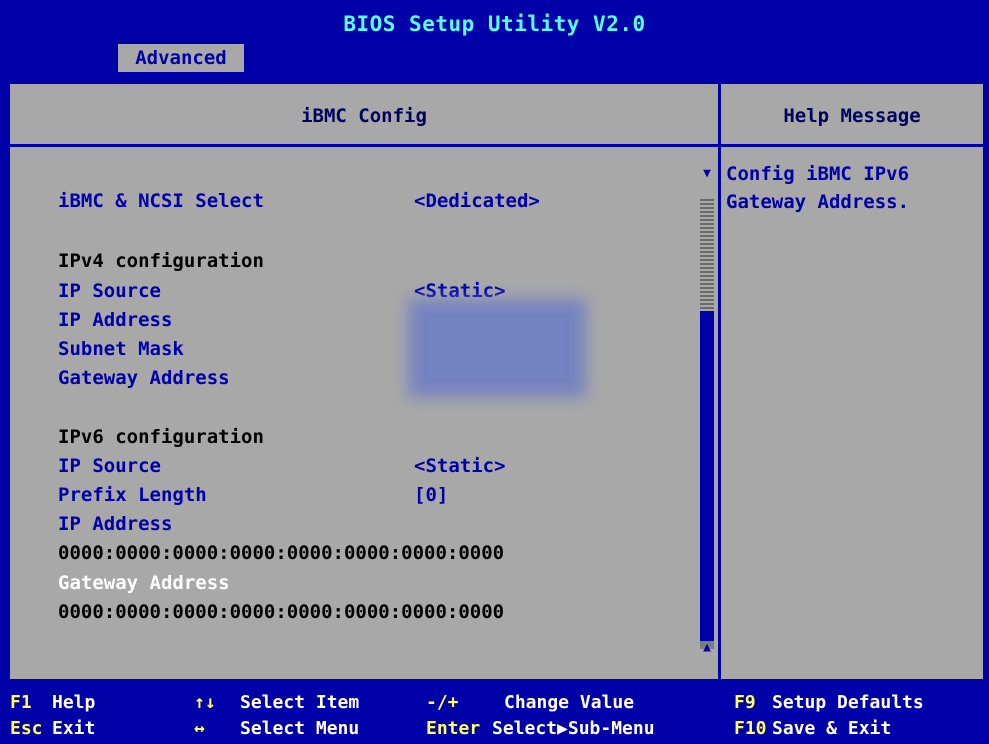  What do you see at coordinates (460, 466) in the screenshot?
I see `value-ipv6-ip-source: <Static>` at bounding box center [460, 466].